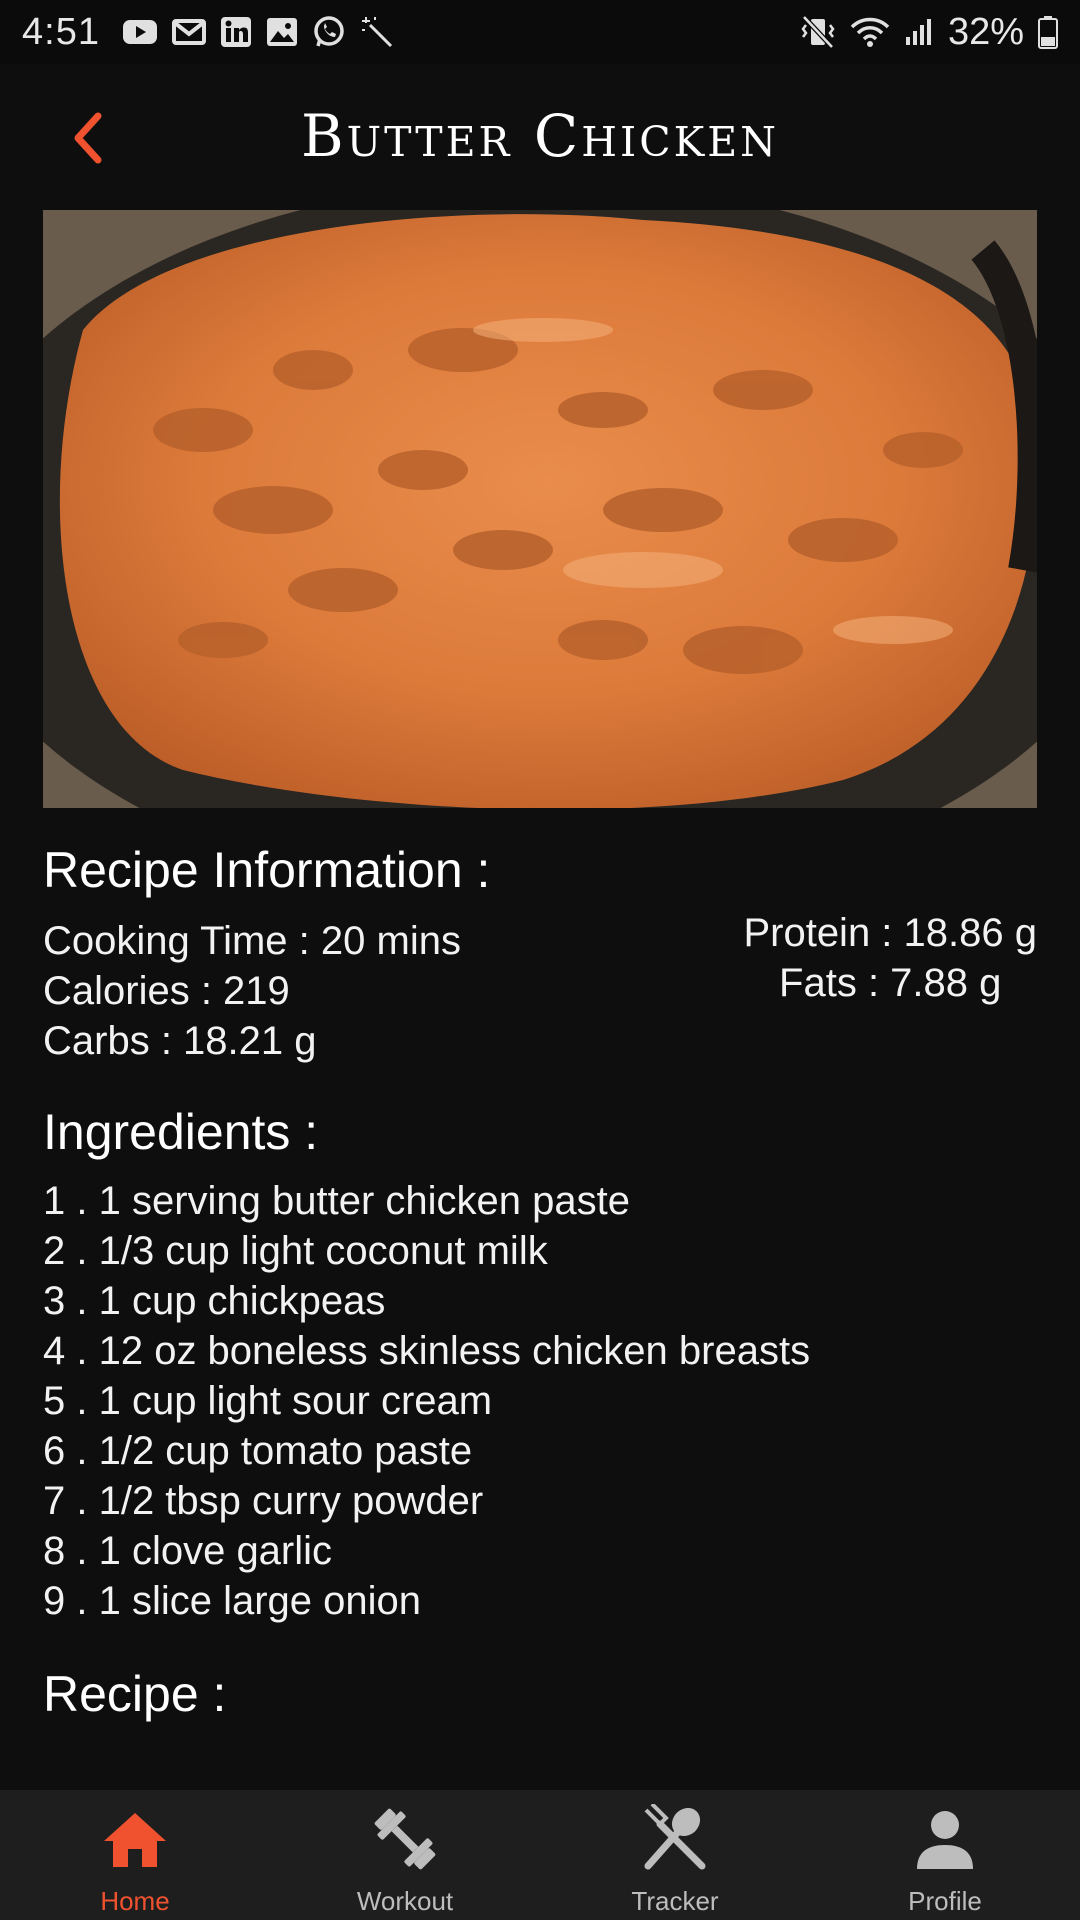 This screenshot has height=1920, width=1080. What do you see at coordinates (405, 1901) in the screenshot?
I see `nav-workout-label: Workout` at bounding box center [405, 1901].